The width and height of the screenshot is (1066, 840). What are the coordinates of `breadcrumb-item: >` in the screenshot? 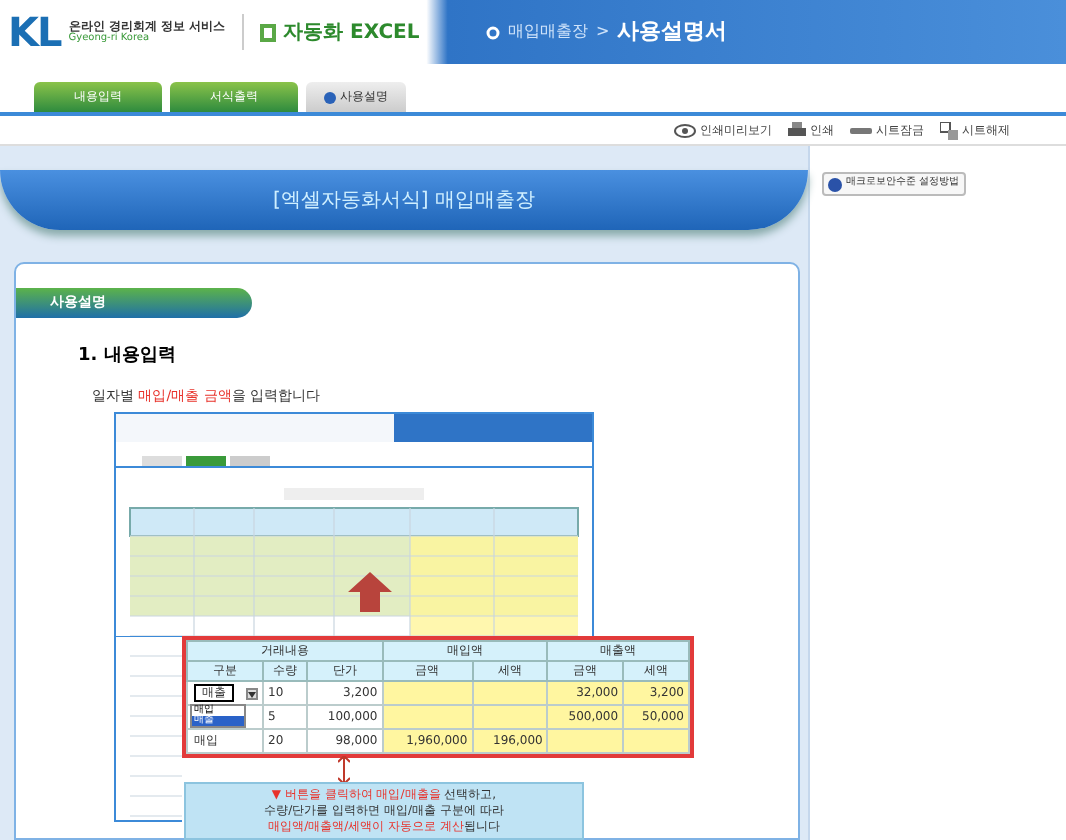 It's located at (603, 32).